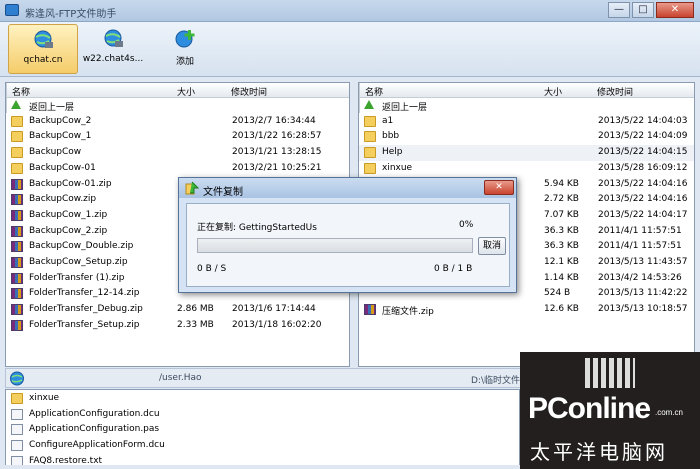  Describe the element at coordinates (177, 169) in the screenshot. I see `file-row: BackupCow-01 2013/2/21 10:25:21` at that location.